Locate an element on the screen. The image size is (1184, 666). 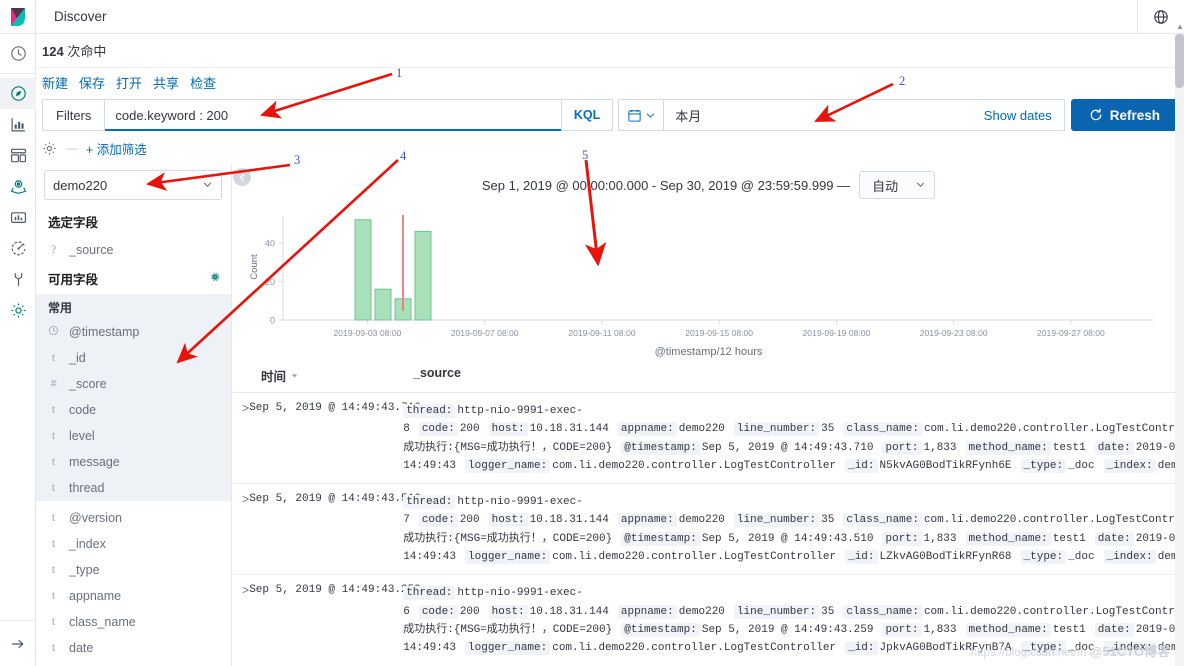
popular-fields-label: 常用 is located at coordinates (60, 308).